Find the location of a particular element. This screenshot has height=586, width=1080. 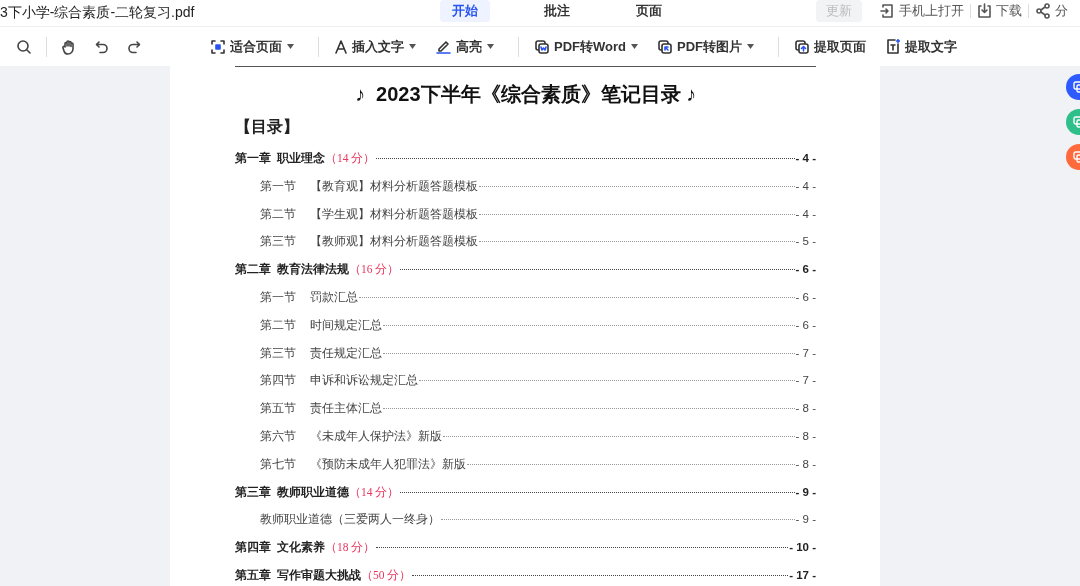

toc-heading: 【目录】 is located at coordinates (267, 127).